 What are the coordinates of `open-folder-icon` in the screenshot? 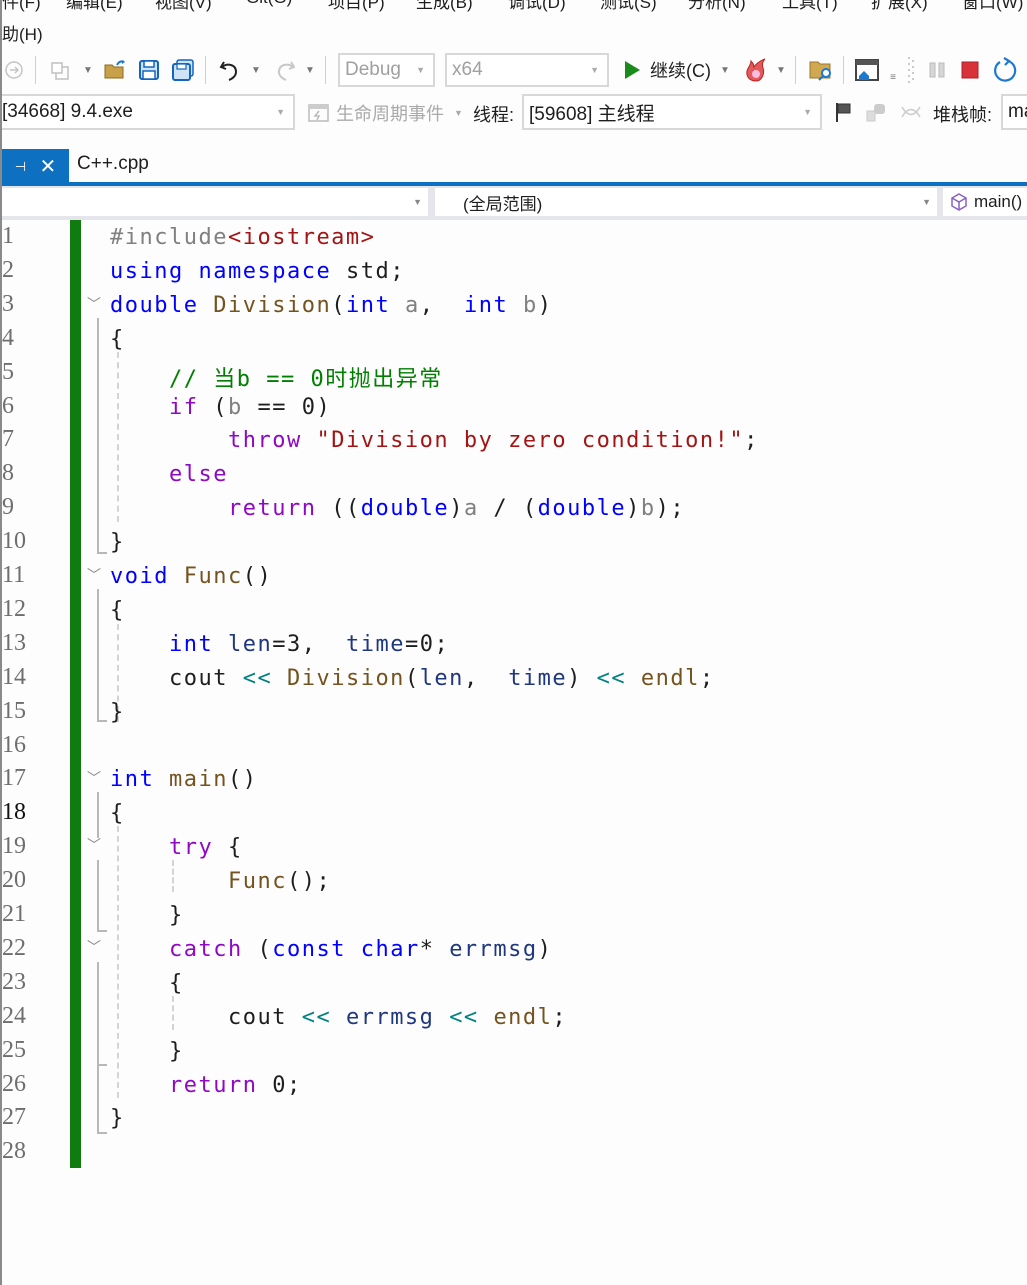 It's located at (115, 70).